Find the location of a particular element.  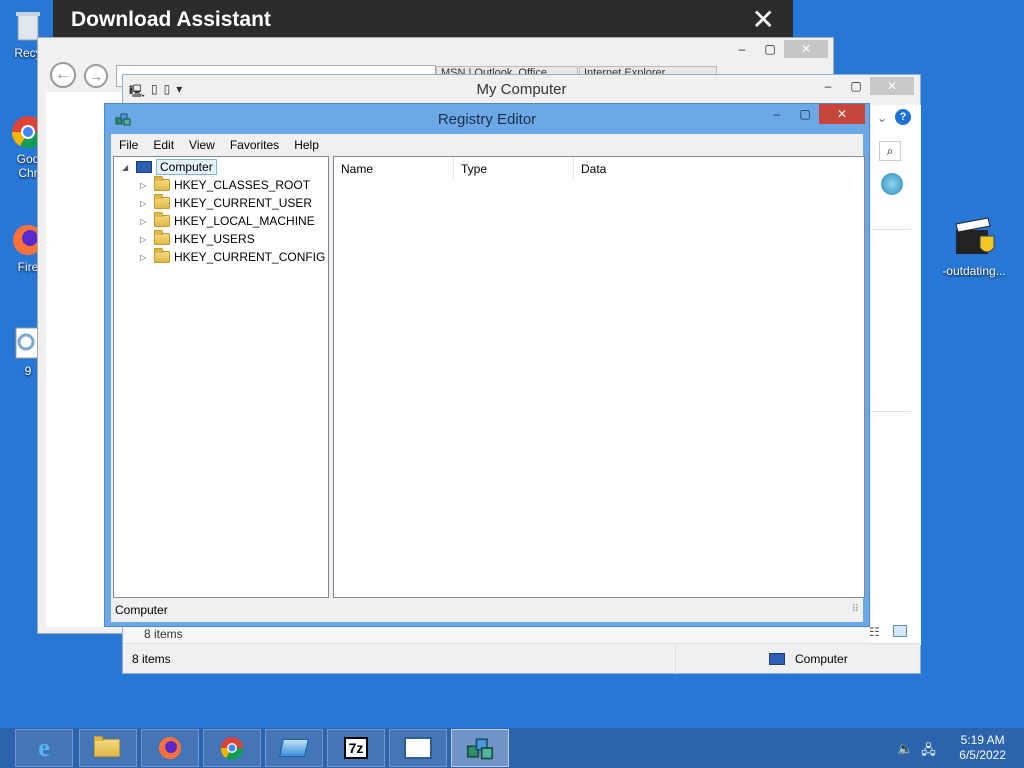

tree-node-hklm: ▷ HKEY_LOCAL_MACHINE is located at coordinates (227, 221).